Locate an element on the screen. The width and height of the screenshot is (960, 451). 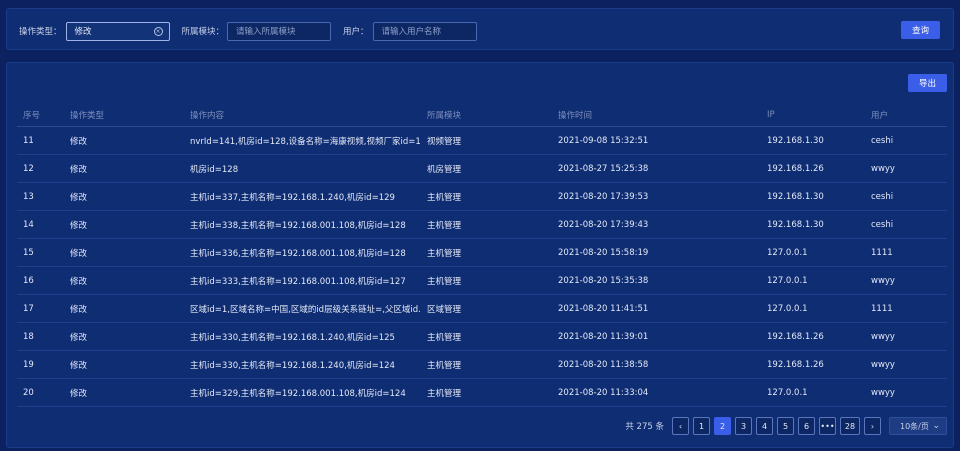
page-button: 5 is located at coordinates (785, 426).